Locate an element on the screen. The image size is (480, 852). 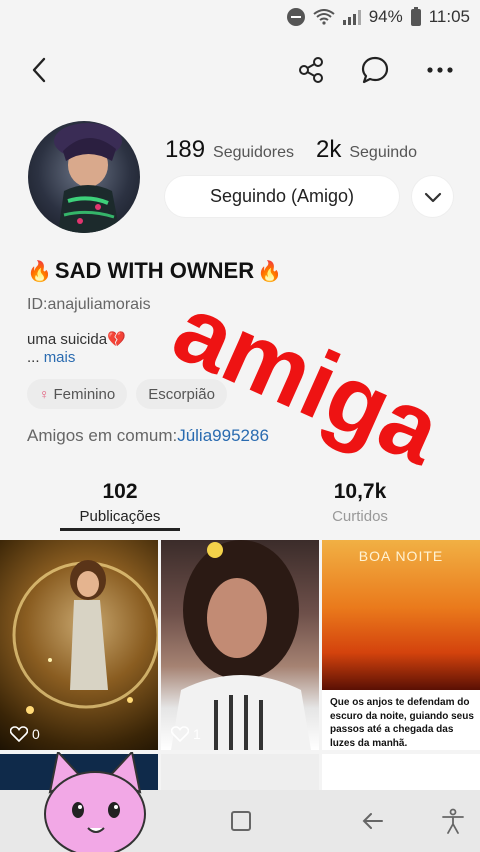
status-bar: 94% 11:05 is located at coordinates (240, 17).